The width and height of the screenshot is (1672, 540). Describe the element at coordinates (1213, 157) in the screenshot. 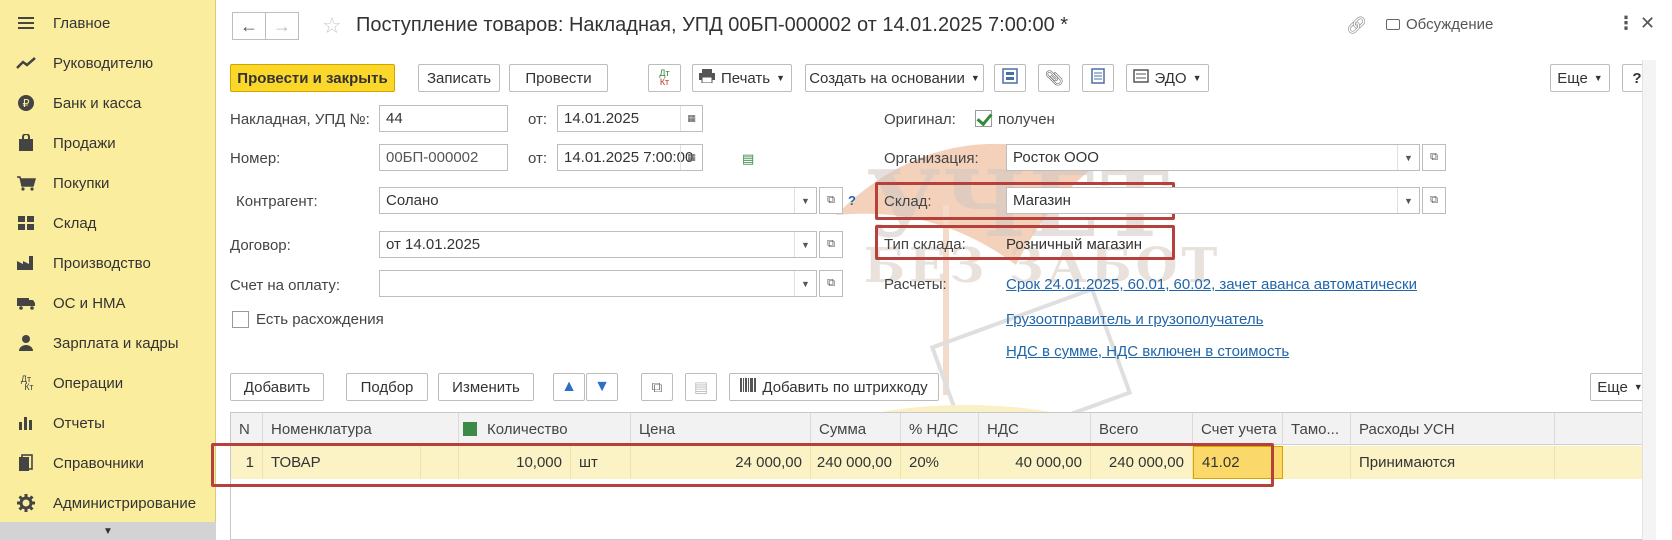

I see `organization-field: Росток ООО ▼` at that location.